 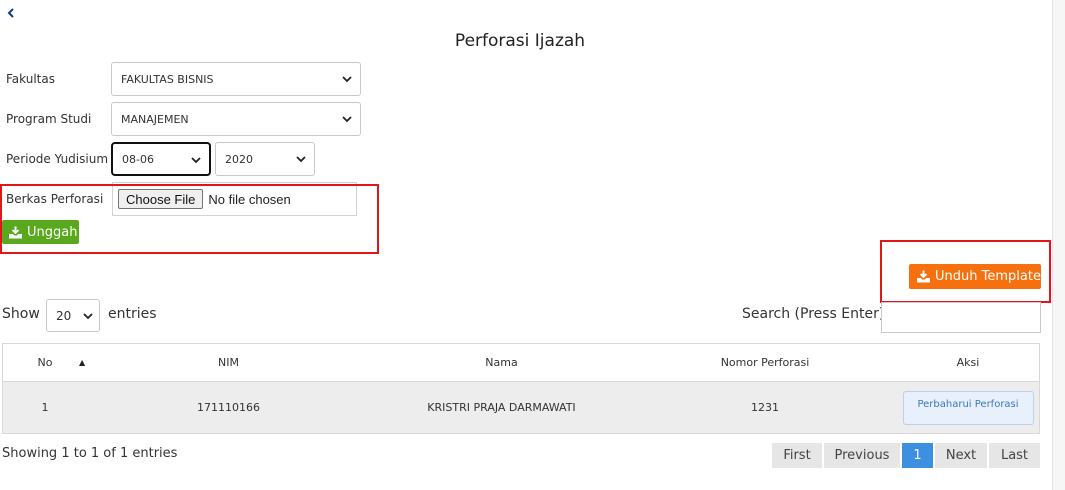 I want to click on fakultas-value: FAKULTAS BISNIS, so click(x=167, y=79).